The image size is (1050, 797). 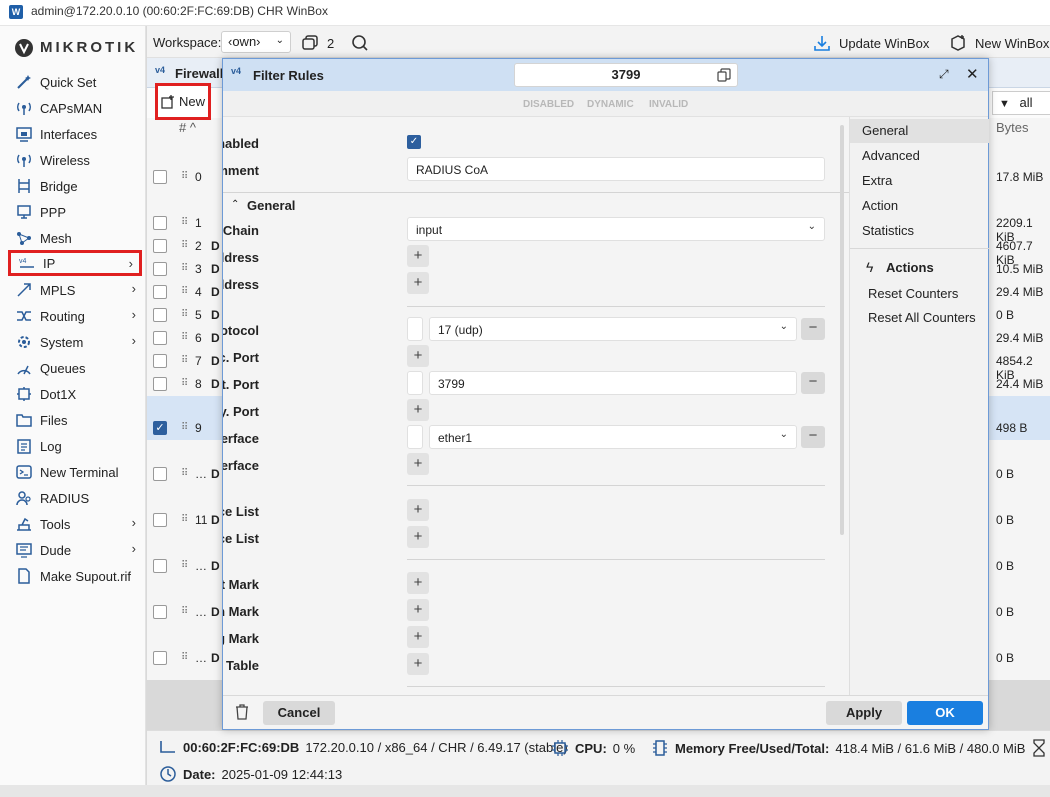 What do you see at coordinates (418, 510) in the screenshot?
I see `add-in-interface-list-button: +` at bounding box center [418, 510].